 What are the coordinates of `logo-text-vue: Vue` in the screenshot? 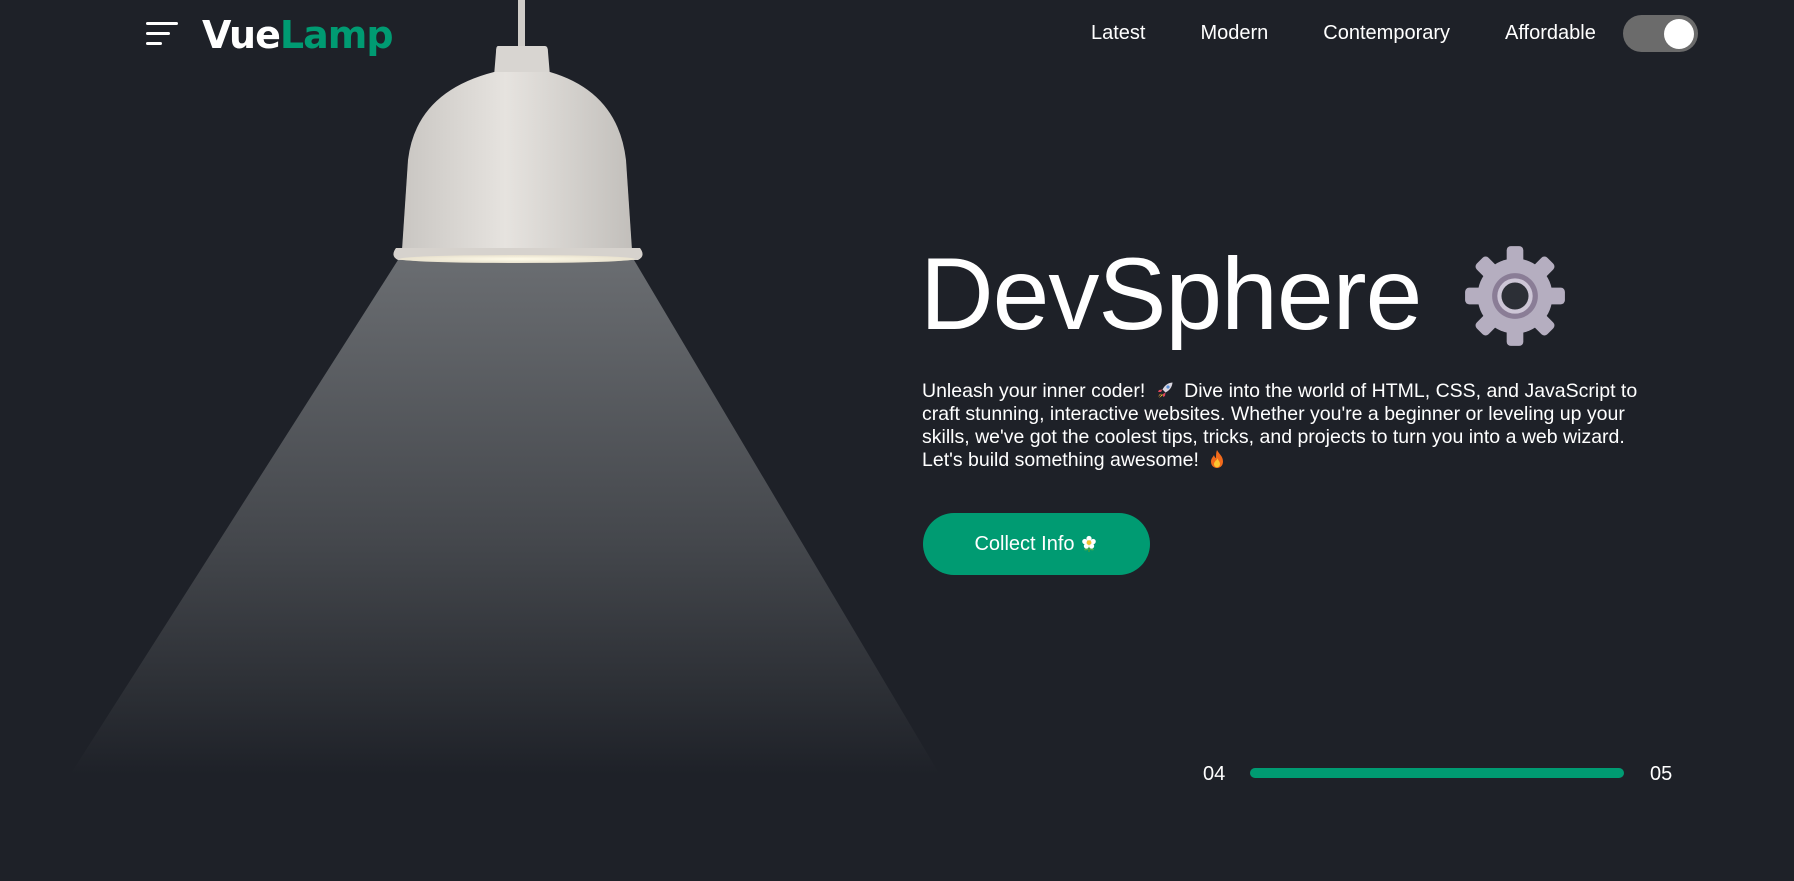 It's located at (241, 35).